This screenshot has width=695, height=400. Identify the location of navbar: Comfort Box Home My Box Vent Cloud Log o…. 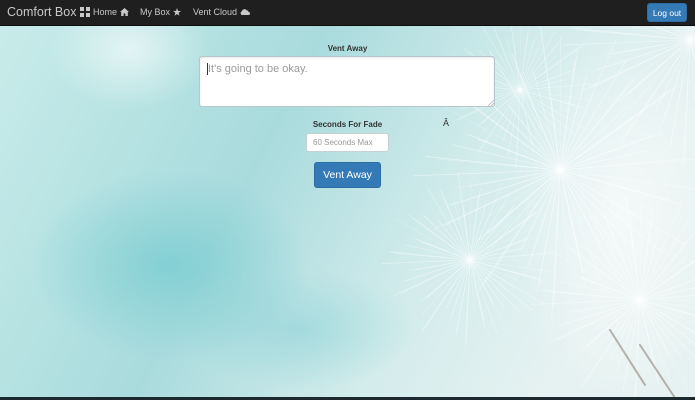
(347, 13).